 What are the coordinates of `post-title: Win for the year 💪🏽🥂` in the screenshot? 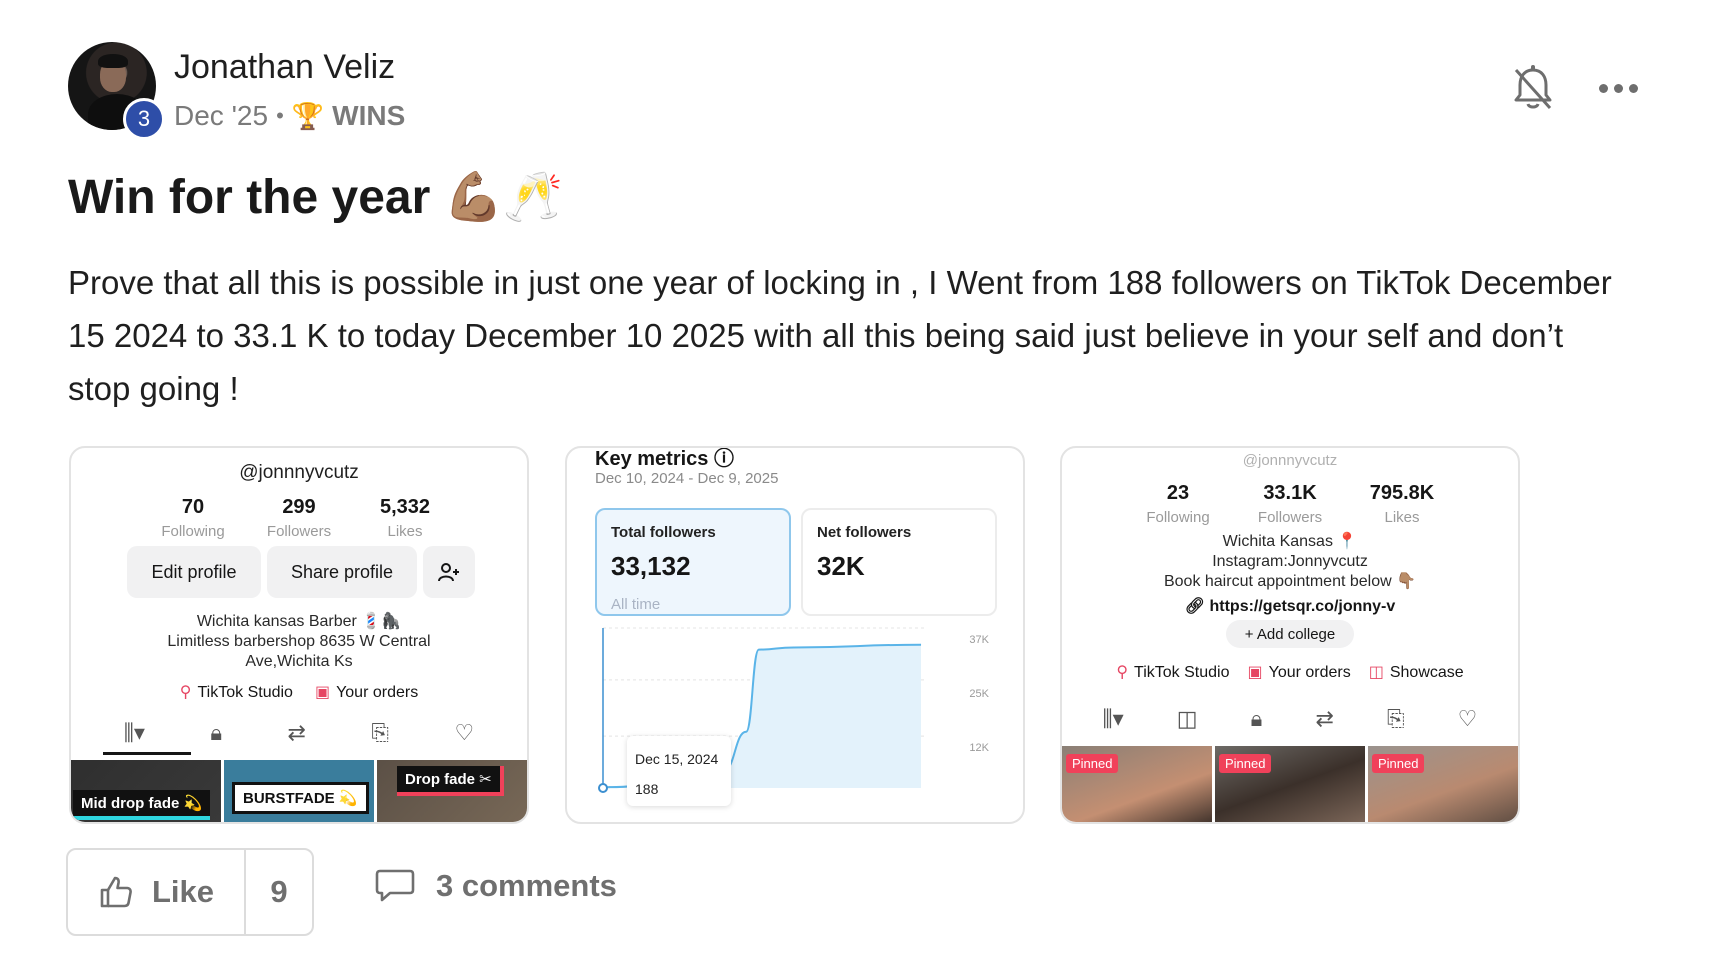 It's located at (316, 197).